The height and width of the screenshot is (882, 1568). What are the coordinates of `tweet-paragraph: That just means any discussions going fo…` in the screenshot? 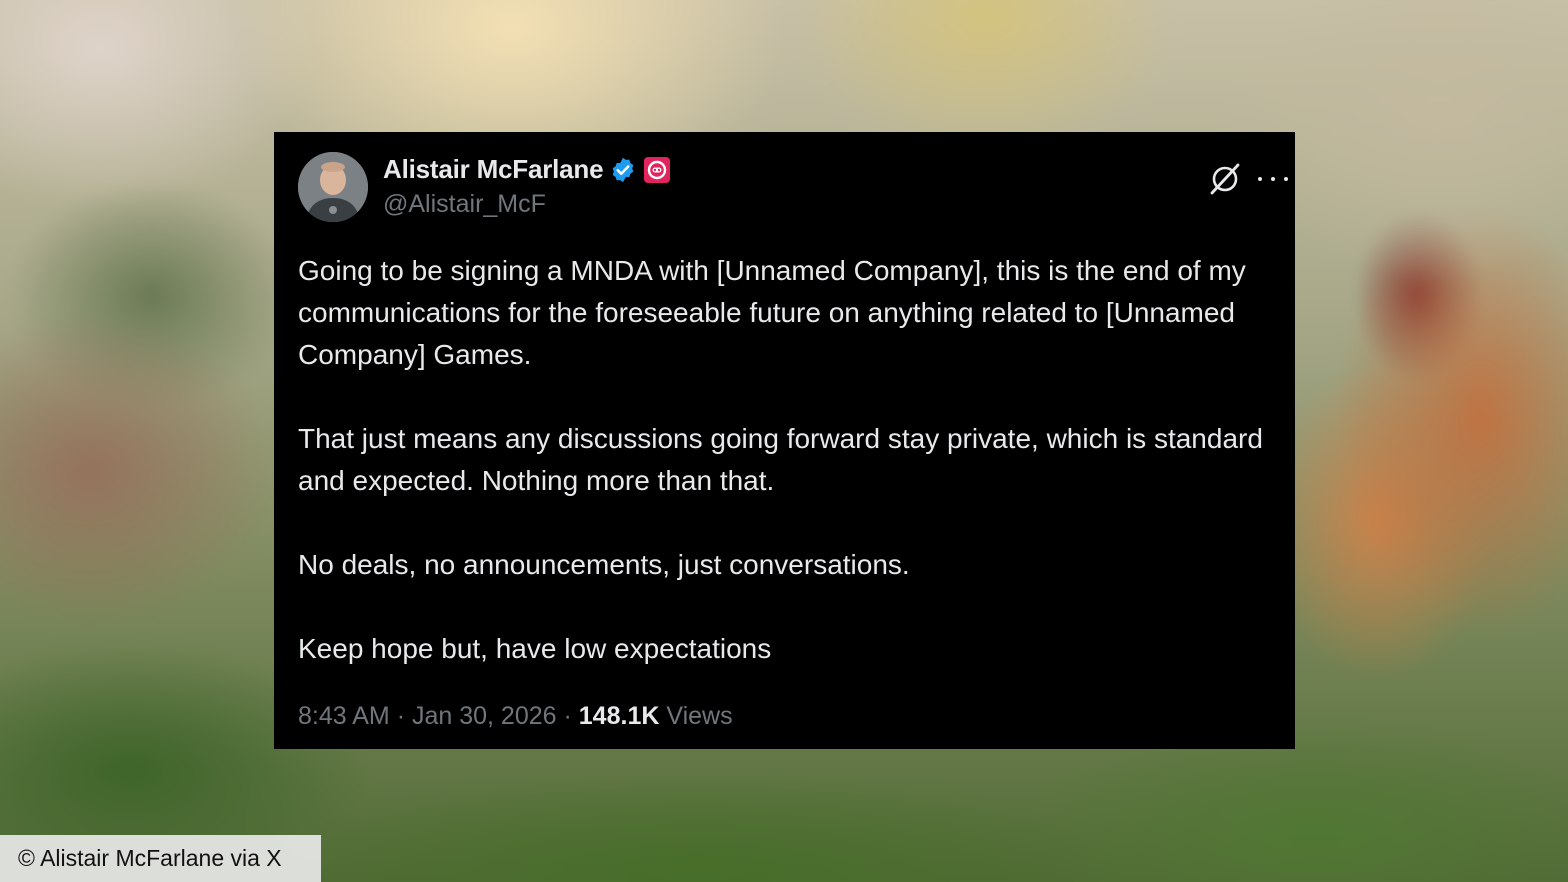 It's located at (780, 459).